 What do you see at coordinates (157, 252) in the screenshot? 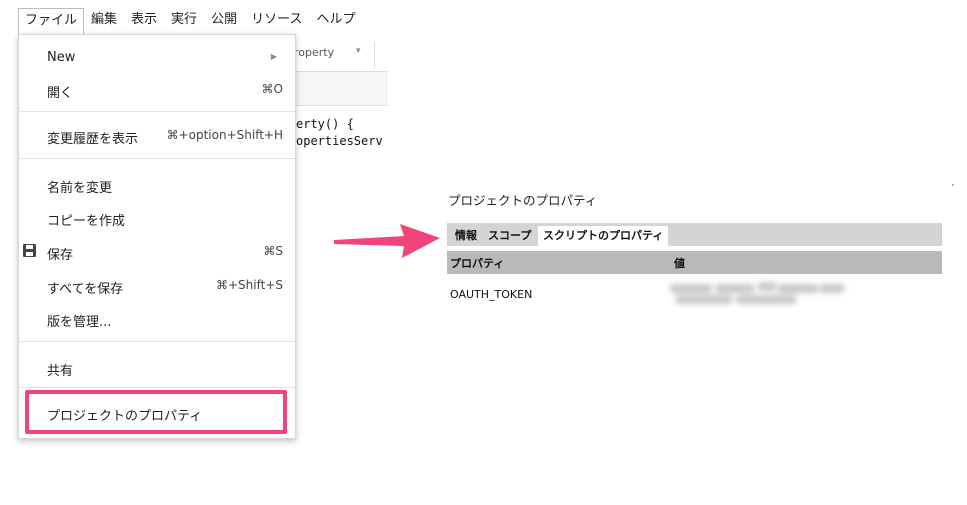
I see `menu-item-save: 保存 ⌘S` at bounding box center [157, 252].